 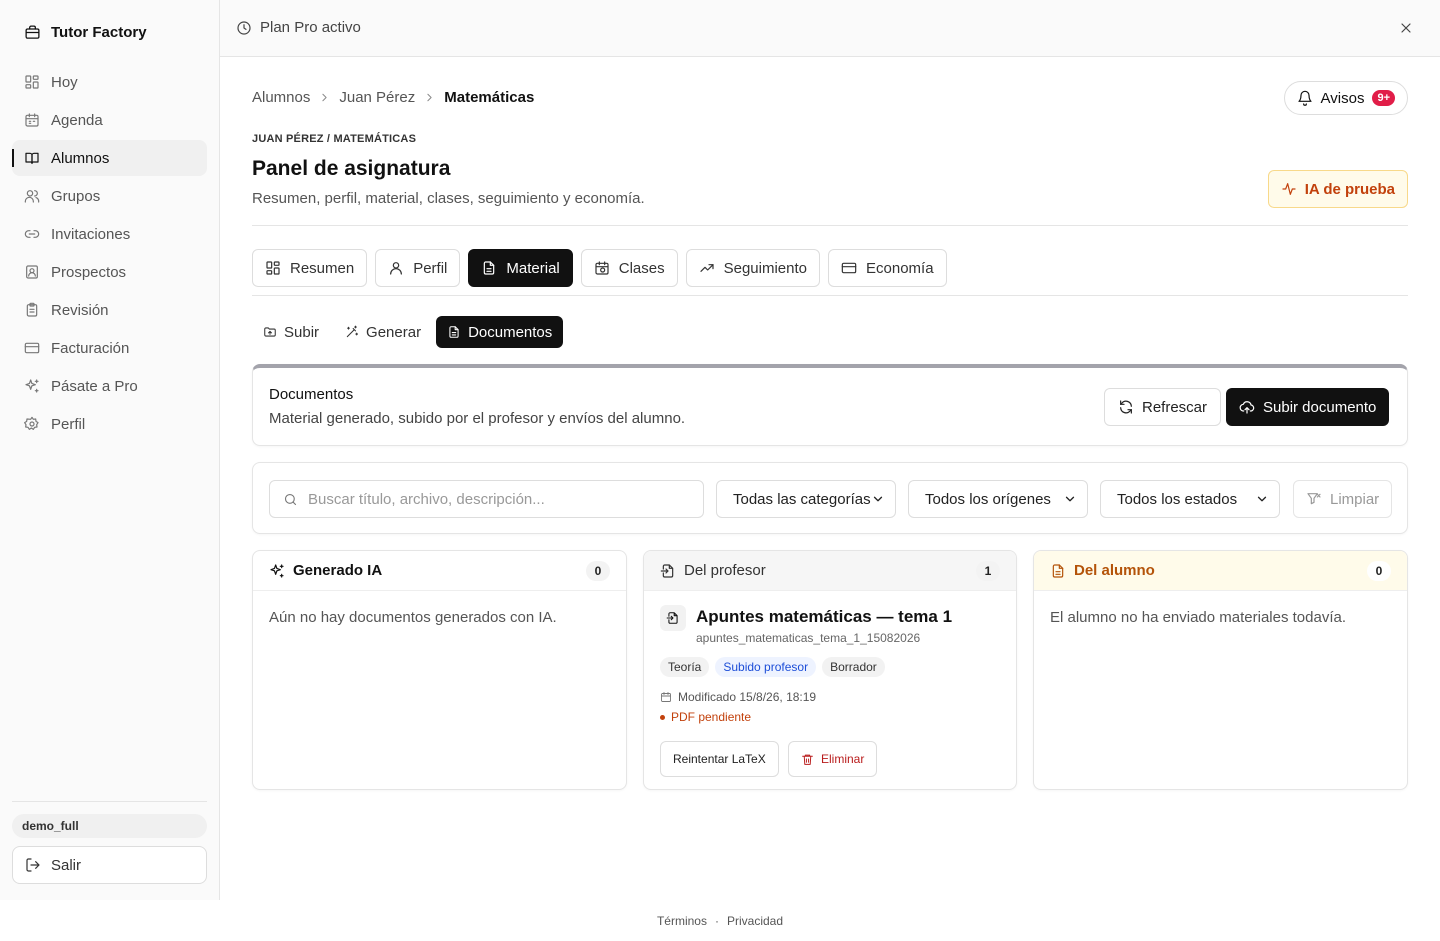 I want to click on tab-economia: Economía, so click(x=887, y=268).